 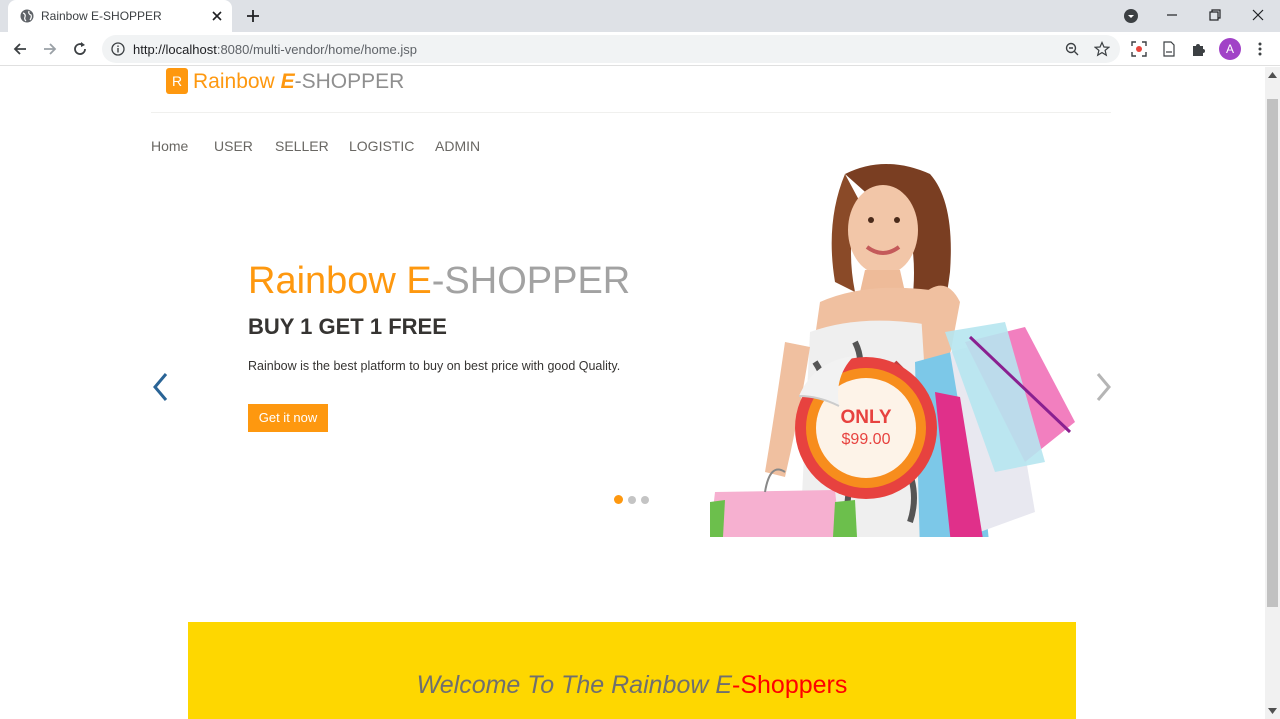 What do you see at coordinates (457, 146) in the screenshot?
I see `nav-item-admin: ADMIN` at bounding box center [457, 146].